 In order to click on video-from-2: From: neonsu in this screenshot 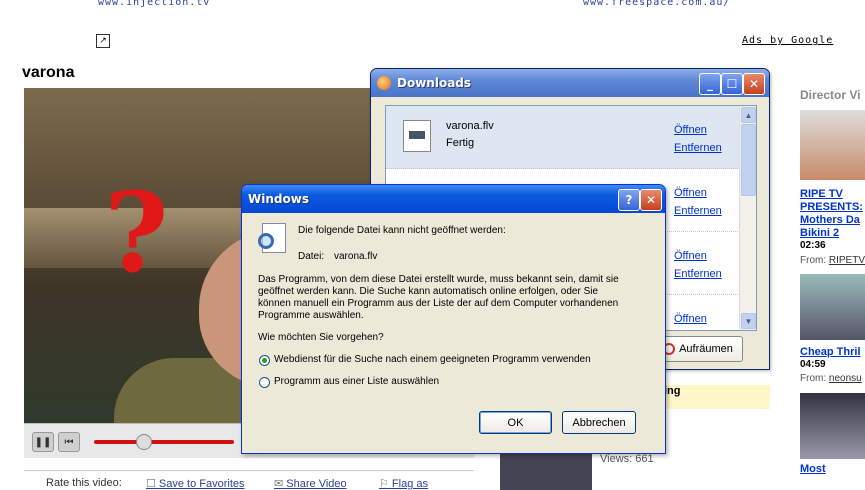, I will do `click(832, 378)`.